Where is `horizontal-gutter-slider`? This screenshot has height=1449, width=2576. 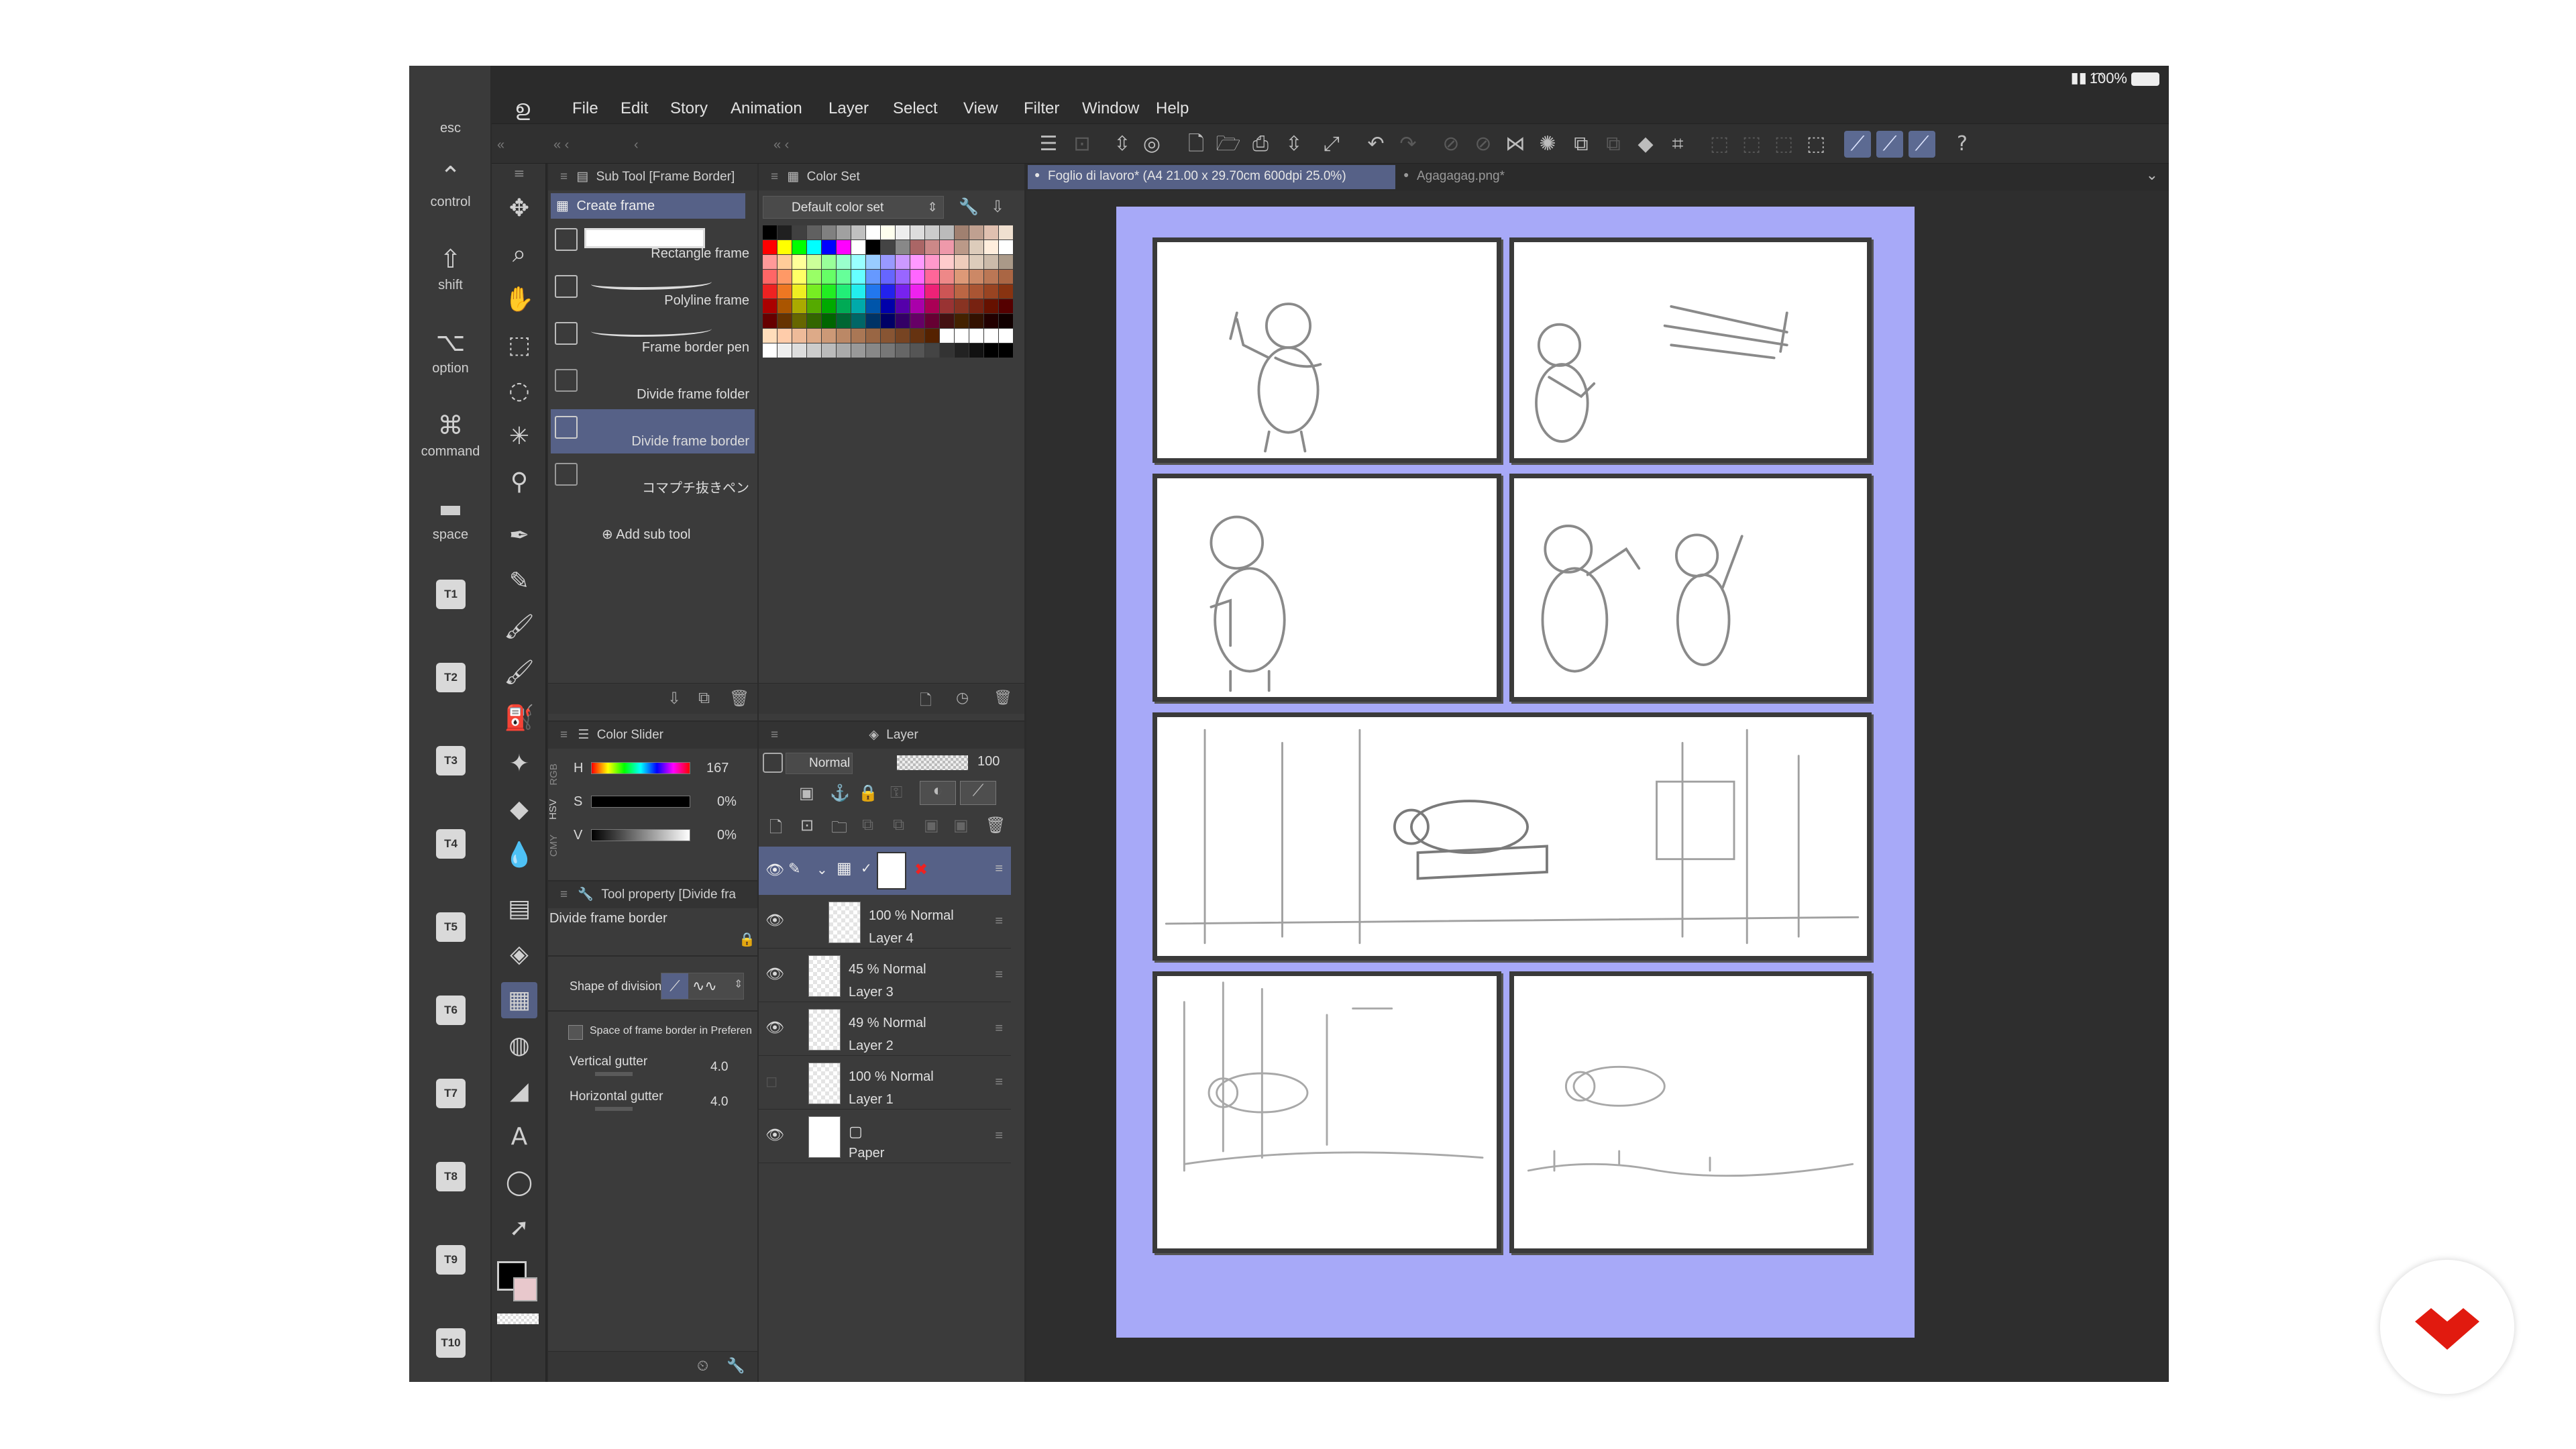 horizontal-gutter-slider is located at coordinates (614, 1109).